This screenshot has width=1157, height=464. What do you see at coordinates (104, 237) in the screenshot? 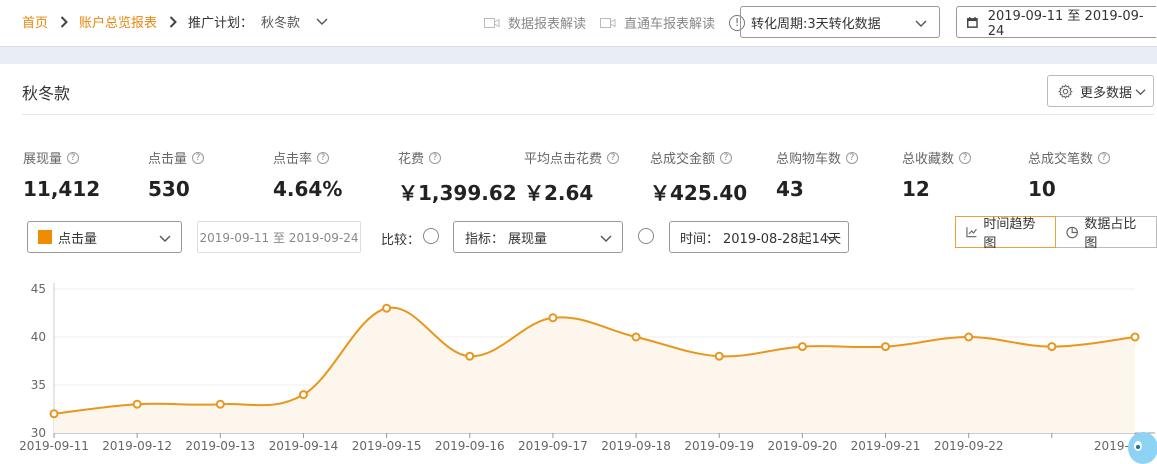
I see `chart-metric-select: 点击量` at bounding box center [104, 237].